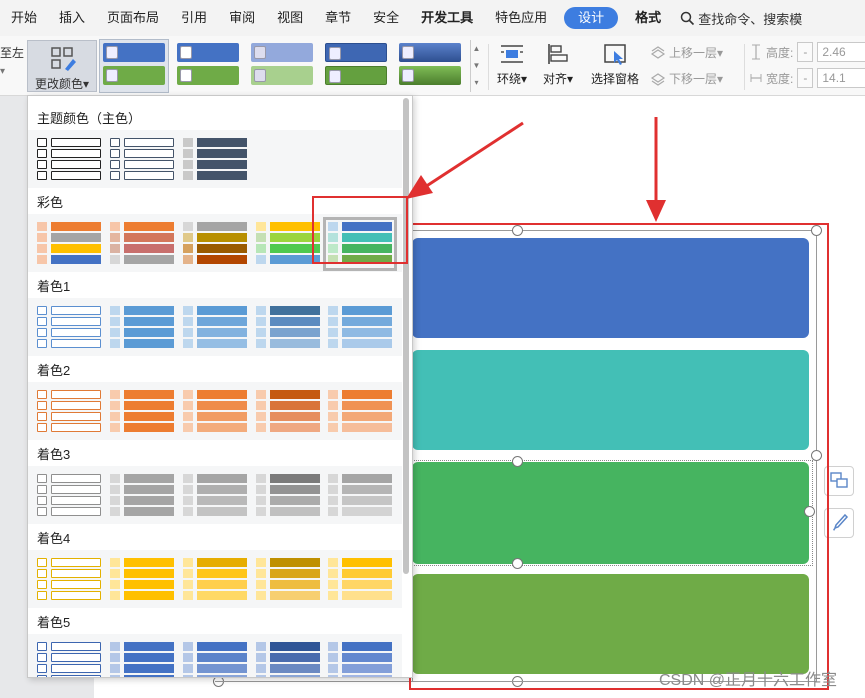  What do you see at coordinates (54, 622) in the screenshot?
I see `color-section-title: 着色5` at bounding box center [54, 622].